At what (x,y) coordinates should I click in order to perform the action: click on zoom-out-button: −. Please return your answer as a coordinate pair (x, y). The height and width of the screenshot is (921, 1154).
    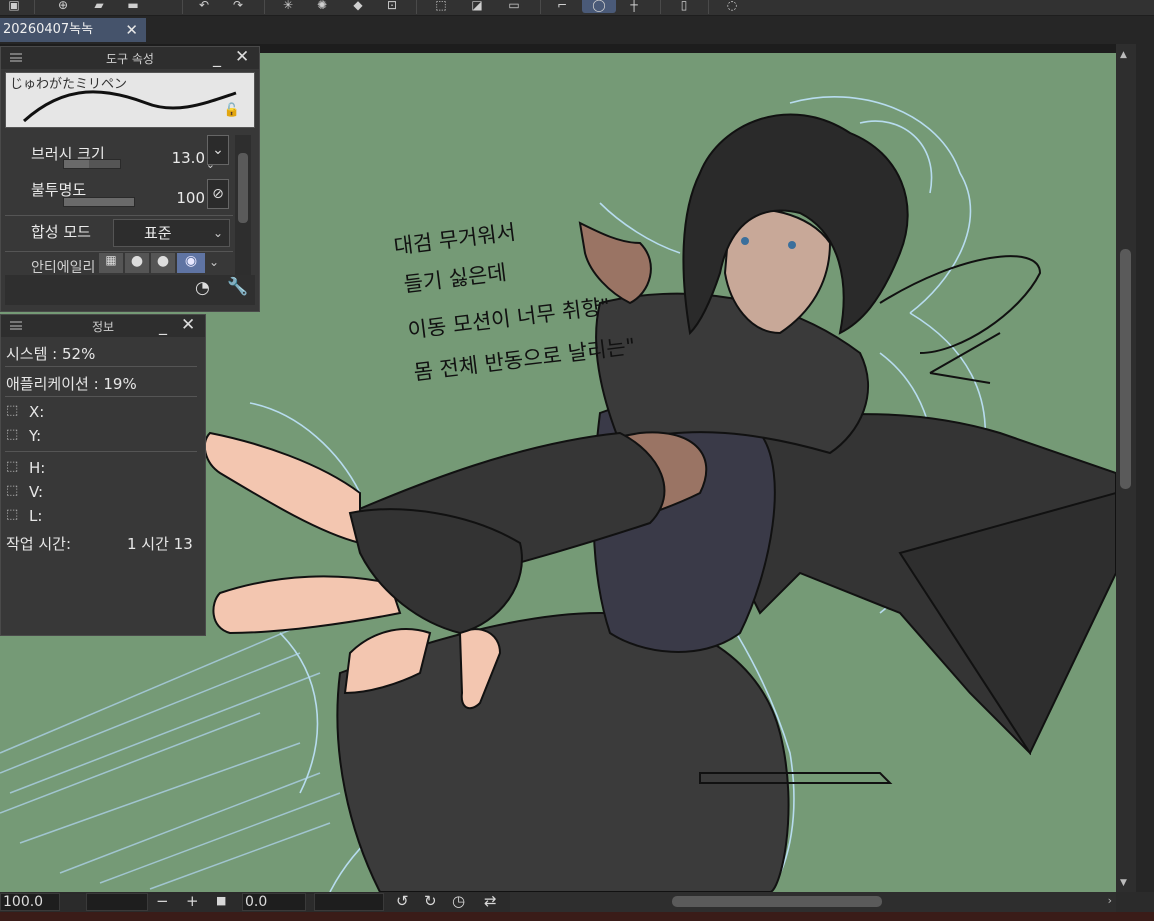
    Looking at the image, I should click on (162, 901).